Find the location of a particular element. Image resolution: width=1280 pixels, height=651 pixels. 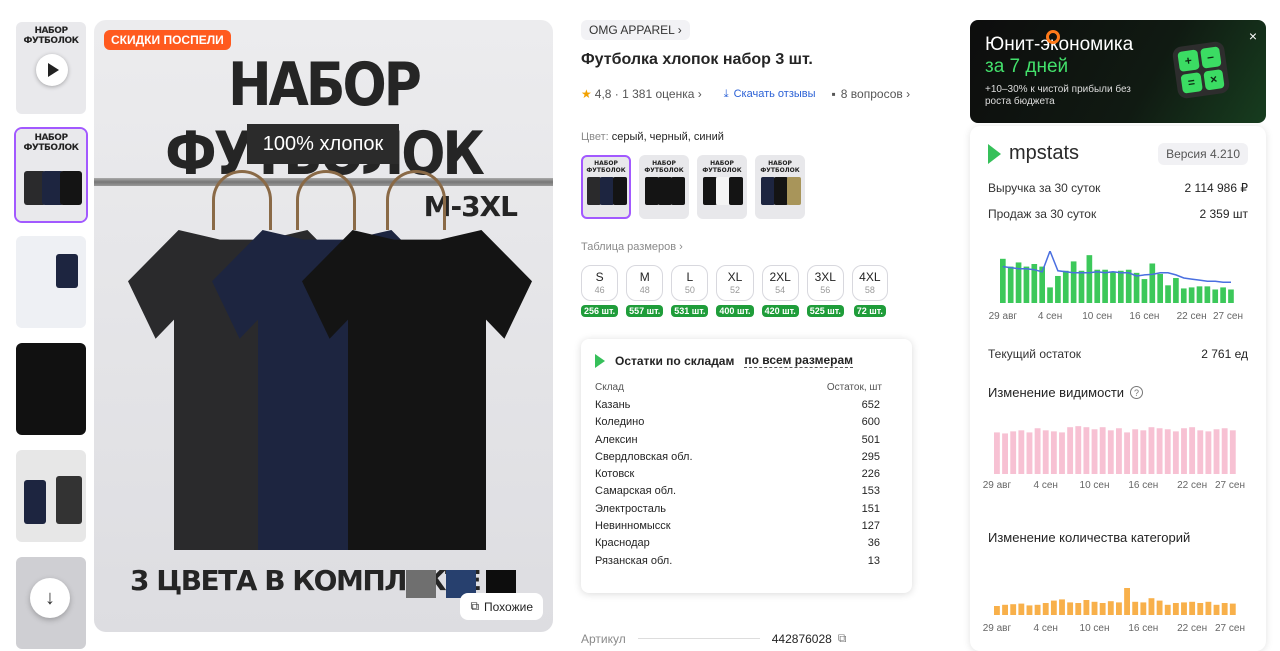

hero-title: НАБОР ФУТБОЛОК is located at coordinates (325, 120).